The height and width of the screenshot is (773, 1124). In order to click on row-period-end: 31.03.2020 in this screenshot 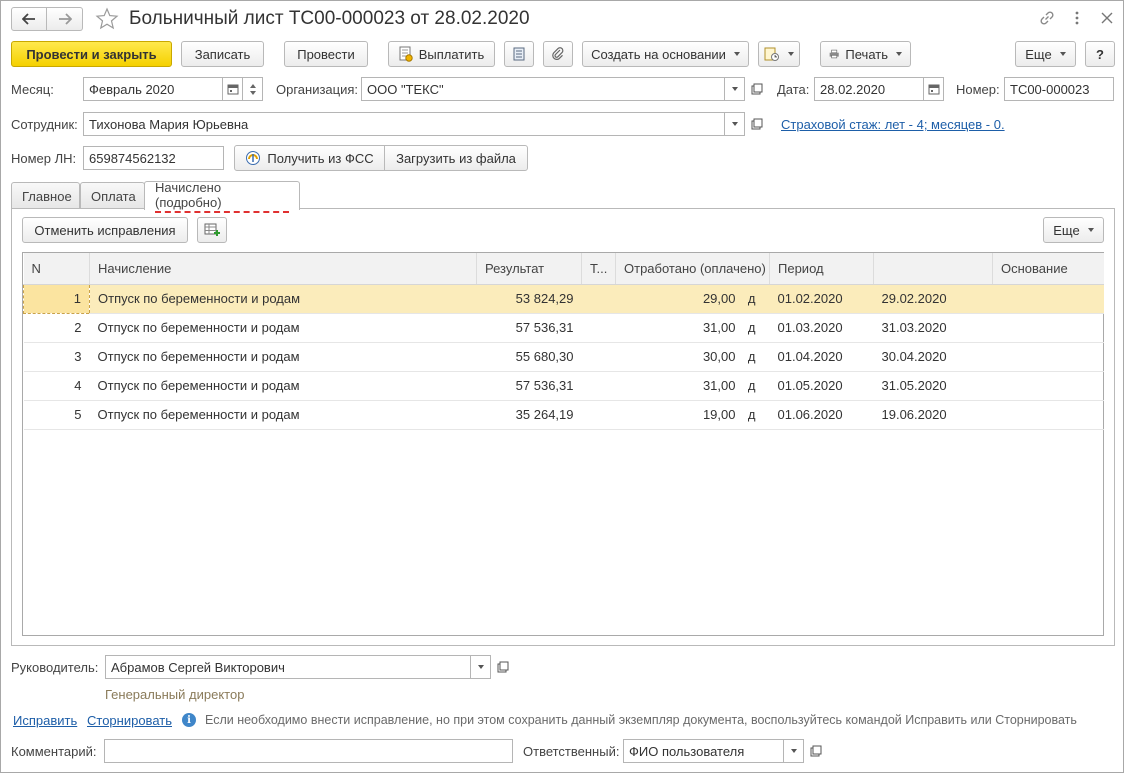, I will do `click(933, 328)`.